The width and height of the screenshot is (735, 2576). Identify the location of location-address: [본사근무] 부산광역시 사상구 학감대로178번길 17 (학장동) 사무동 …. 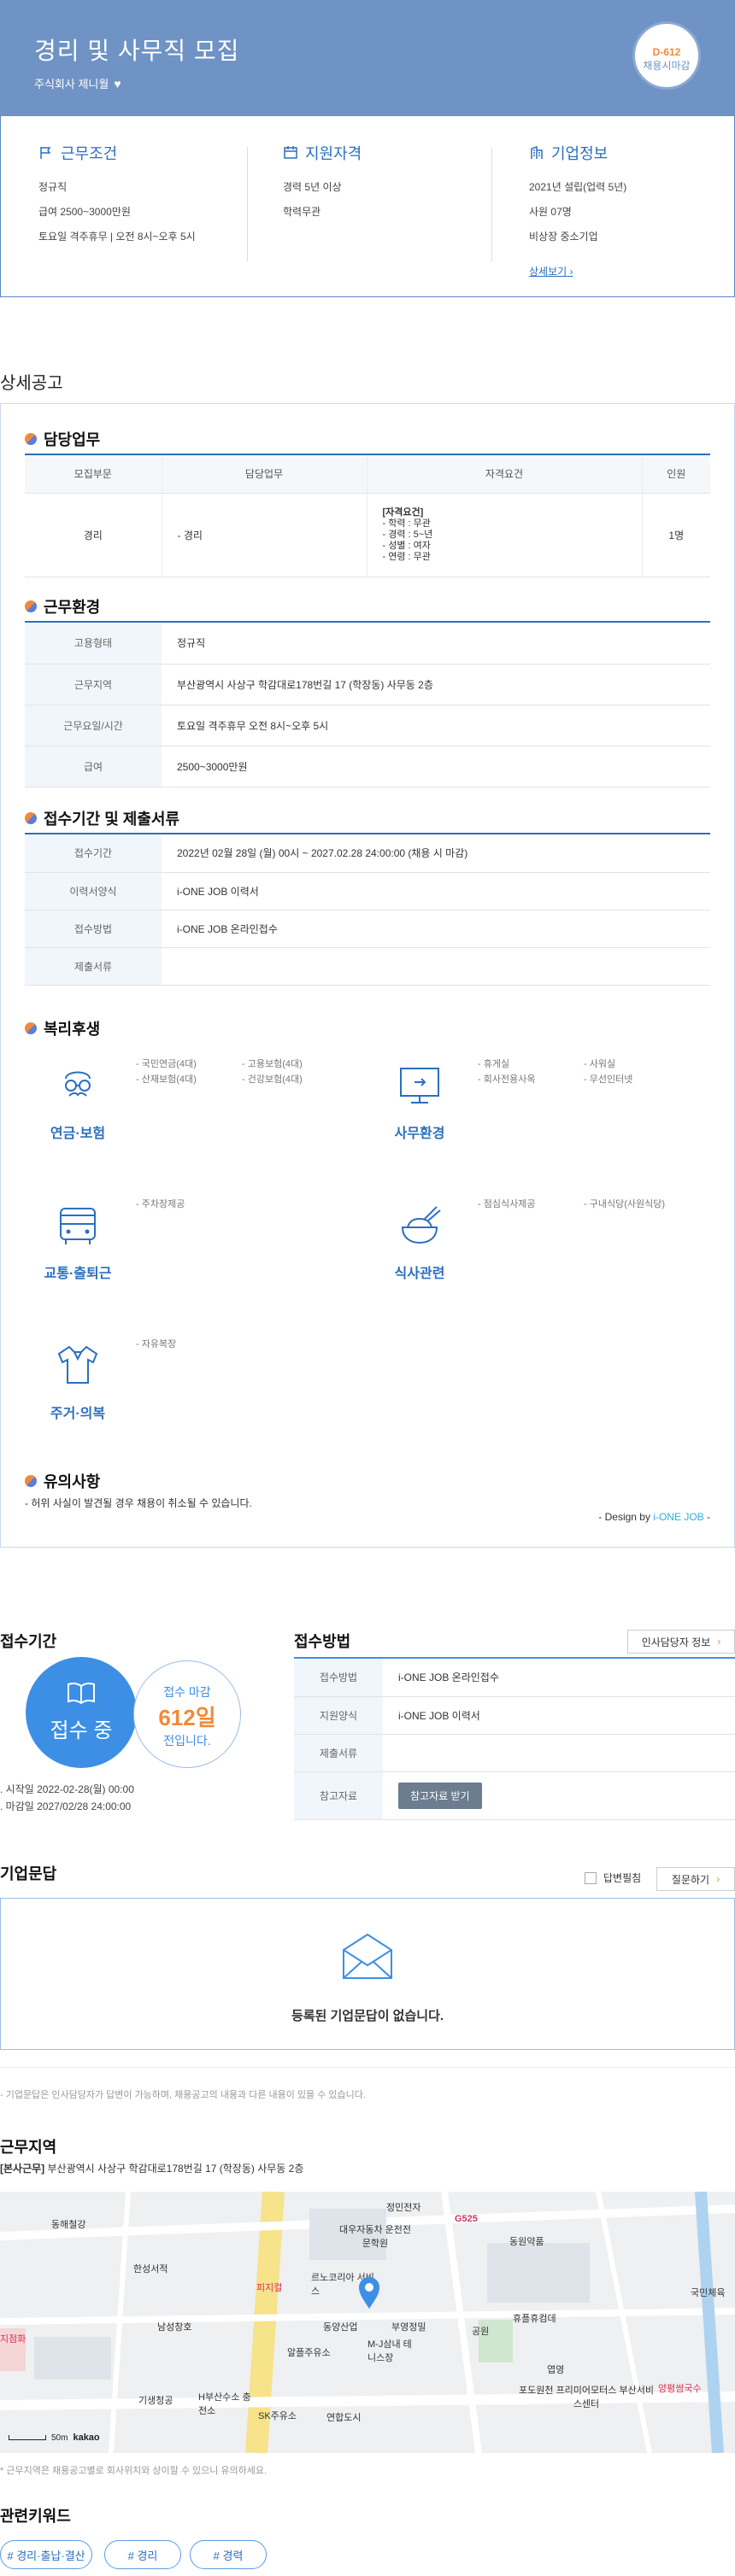
(151, 2168).